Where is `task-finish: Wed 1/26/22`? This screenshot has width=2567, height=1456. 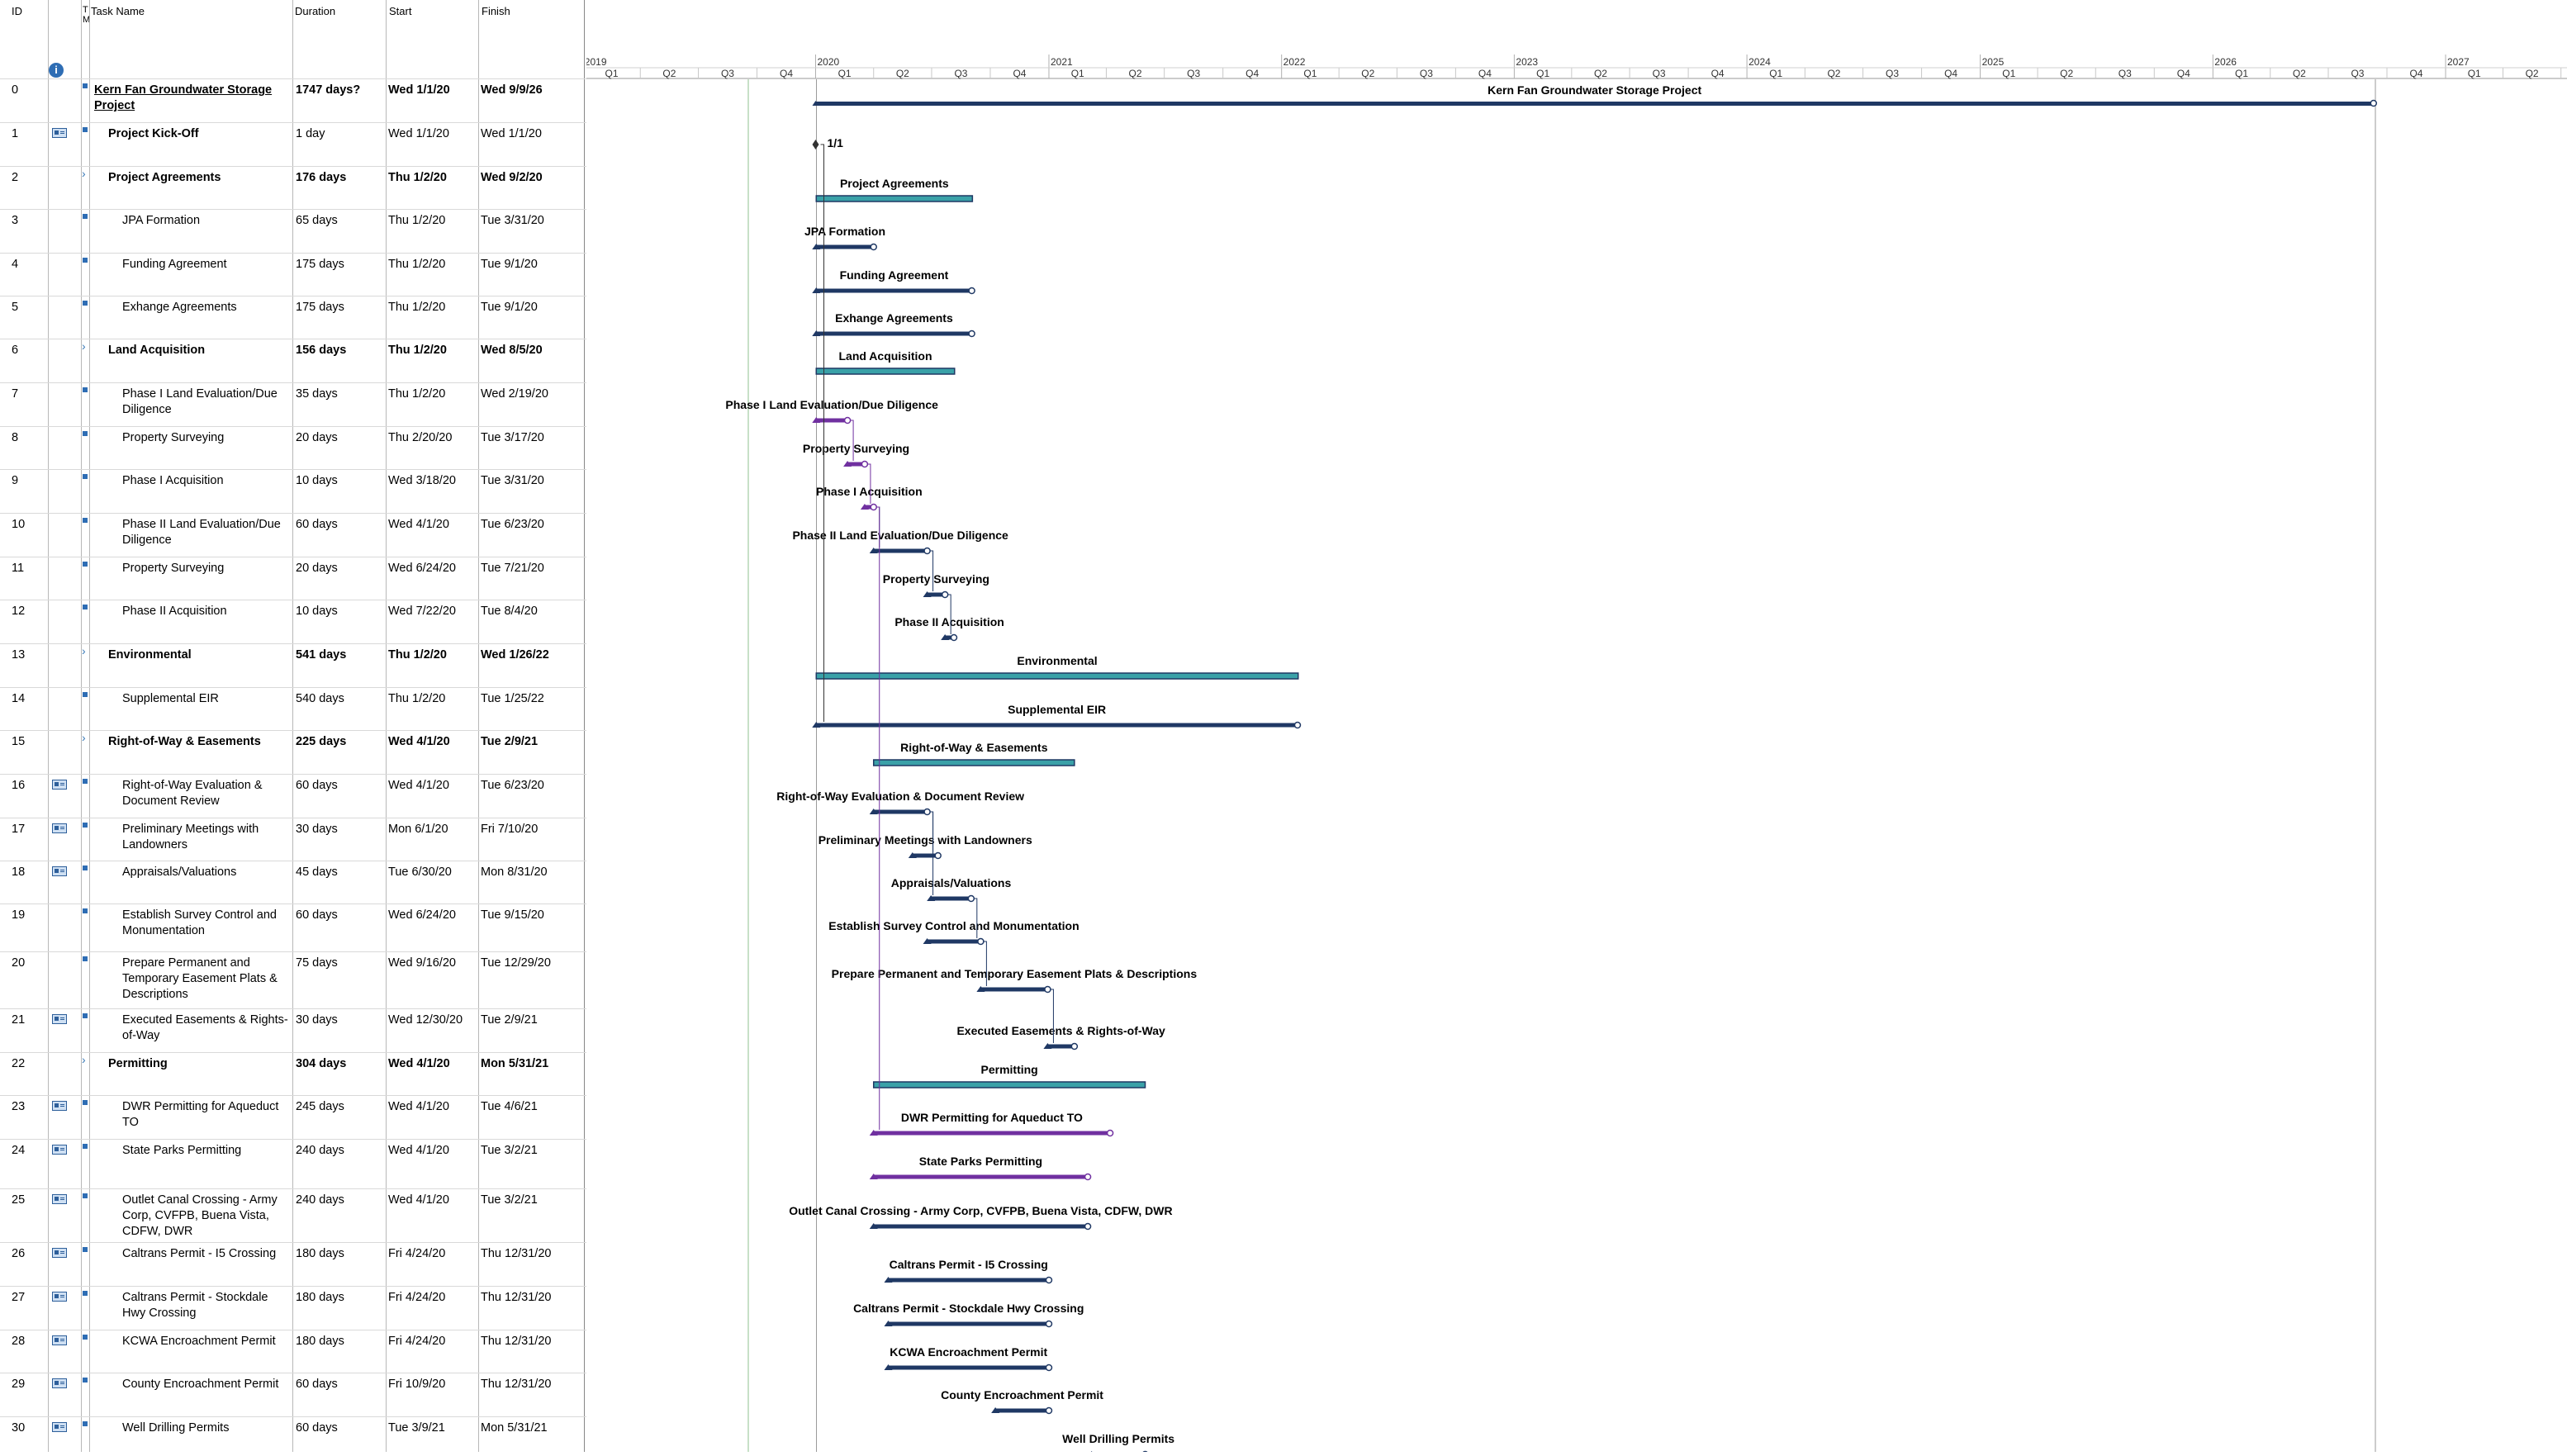
task-finish: Wed 1/26/22 is located at coordinates (515, 655).